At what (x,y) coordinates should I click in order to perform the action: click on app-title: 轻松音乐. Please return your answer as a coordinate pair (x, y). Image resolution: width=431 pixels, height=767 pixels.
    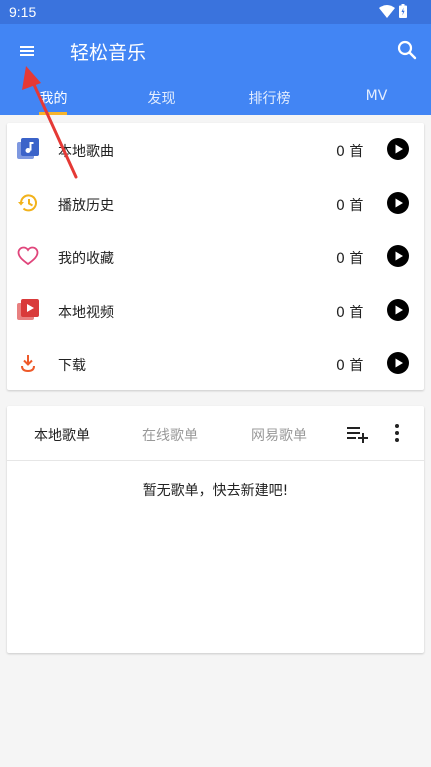
    Looking at the image, I should click on (108, 53).